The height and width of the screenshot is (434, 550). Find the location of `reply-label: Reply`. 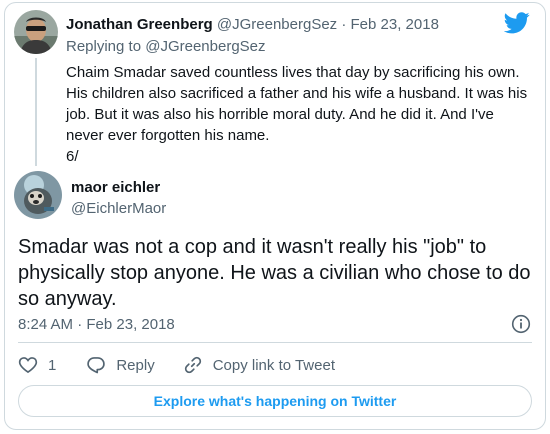

reply-label: Reply is located at coordinates (135, 365).